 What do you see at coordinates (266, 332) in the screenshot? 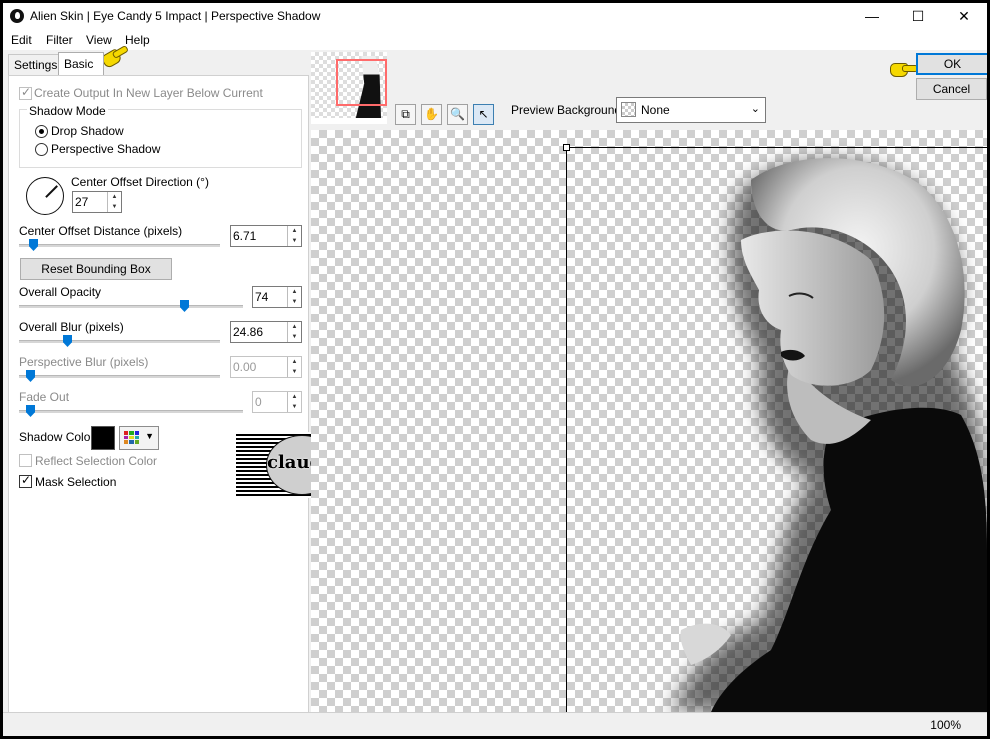
I see `overall-blur-input: 24.86 ▲ ▼` at bounding box center [266, 332].